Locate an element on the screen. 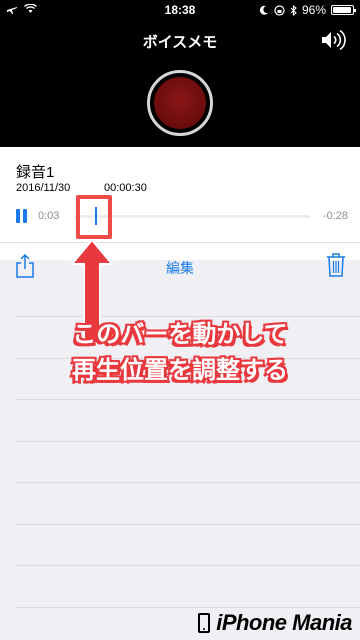 The width and height of the screenshot is (360, 640). recording-date: 2016/11/30 is located at coordinates (43, 188).